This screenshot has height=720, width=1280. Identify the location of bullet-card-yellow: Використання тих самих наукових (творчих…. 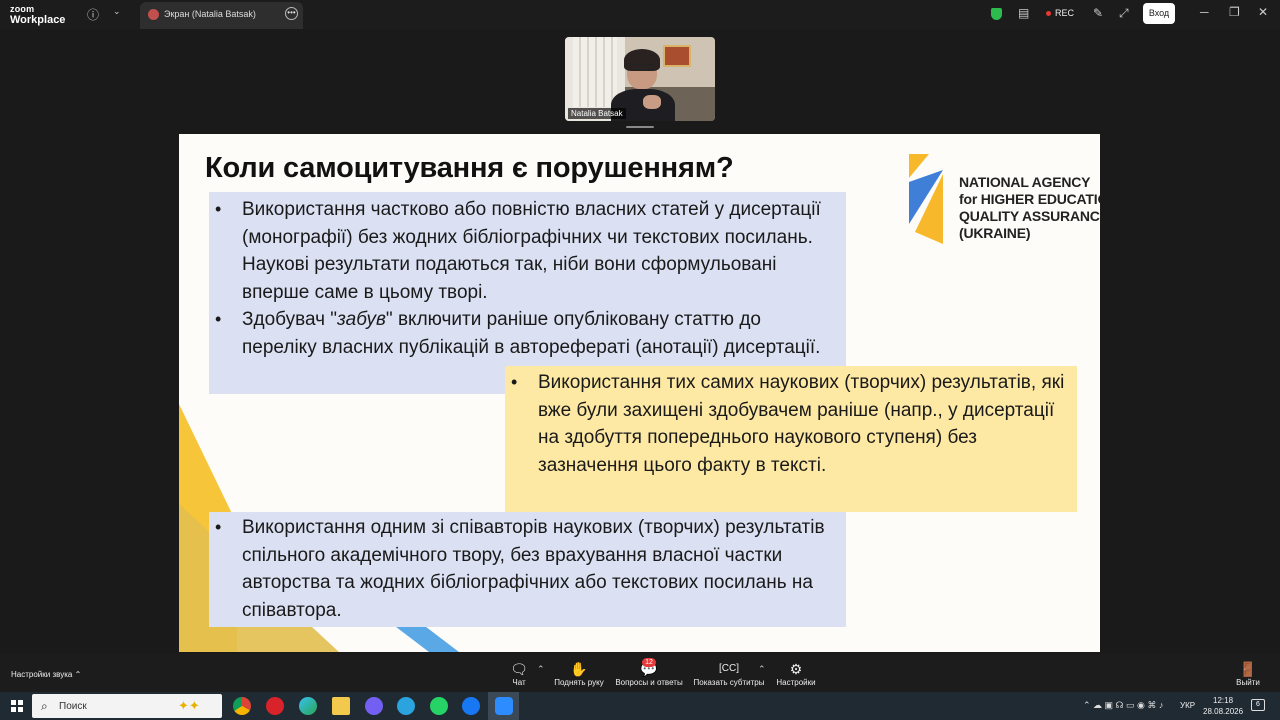
(791, 439).